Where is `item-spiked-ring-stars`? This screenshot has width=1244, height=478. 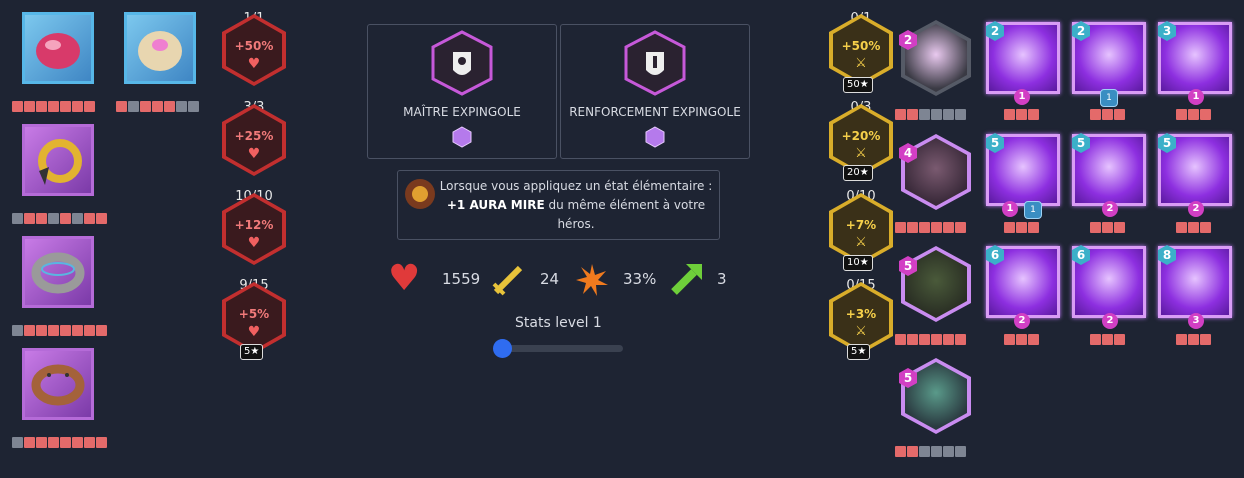 item-spiked-ring-stars is located at coordinates (59, 218).